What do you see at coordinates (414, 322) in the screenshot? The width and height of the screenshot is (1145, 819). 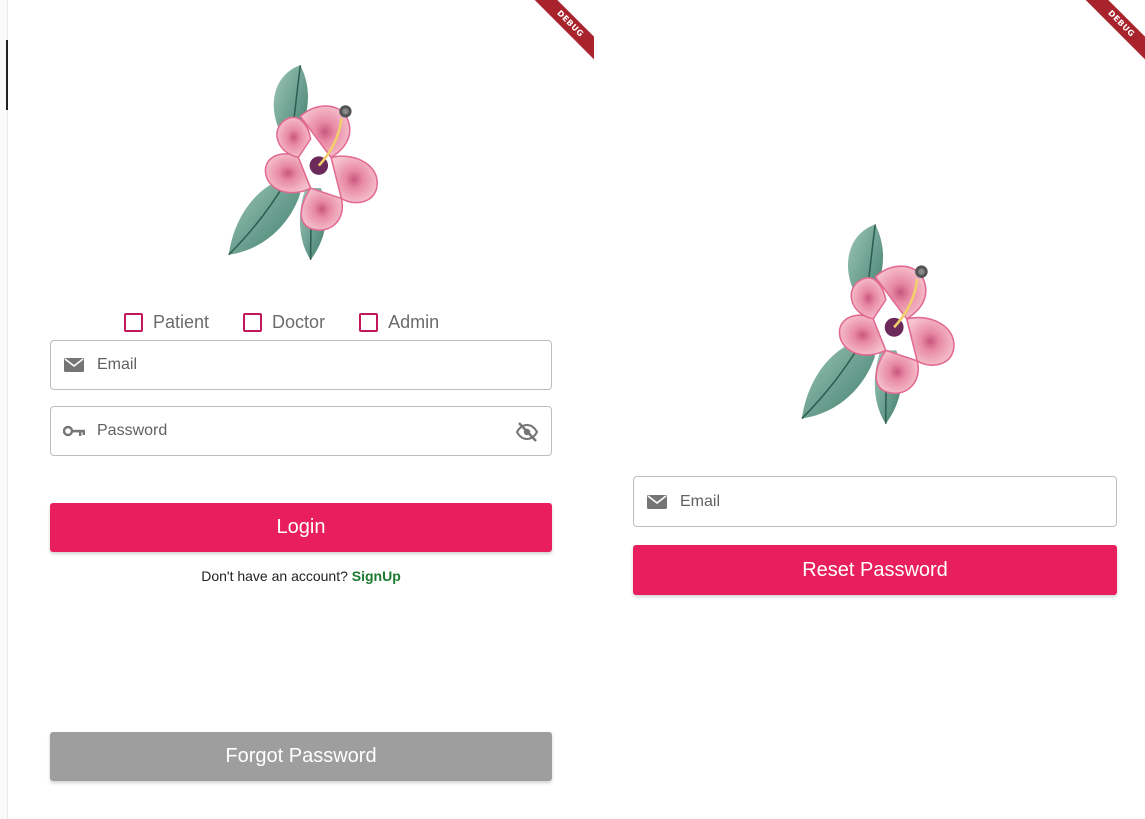 I see `role-label: Admin` at bounding box center [414, 322].